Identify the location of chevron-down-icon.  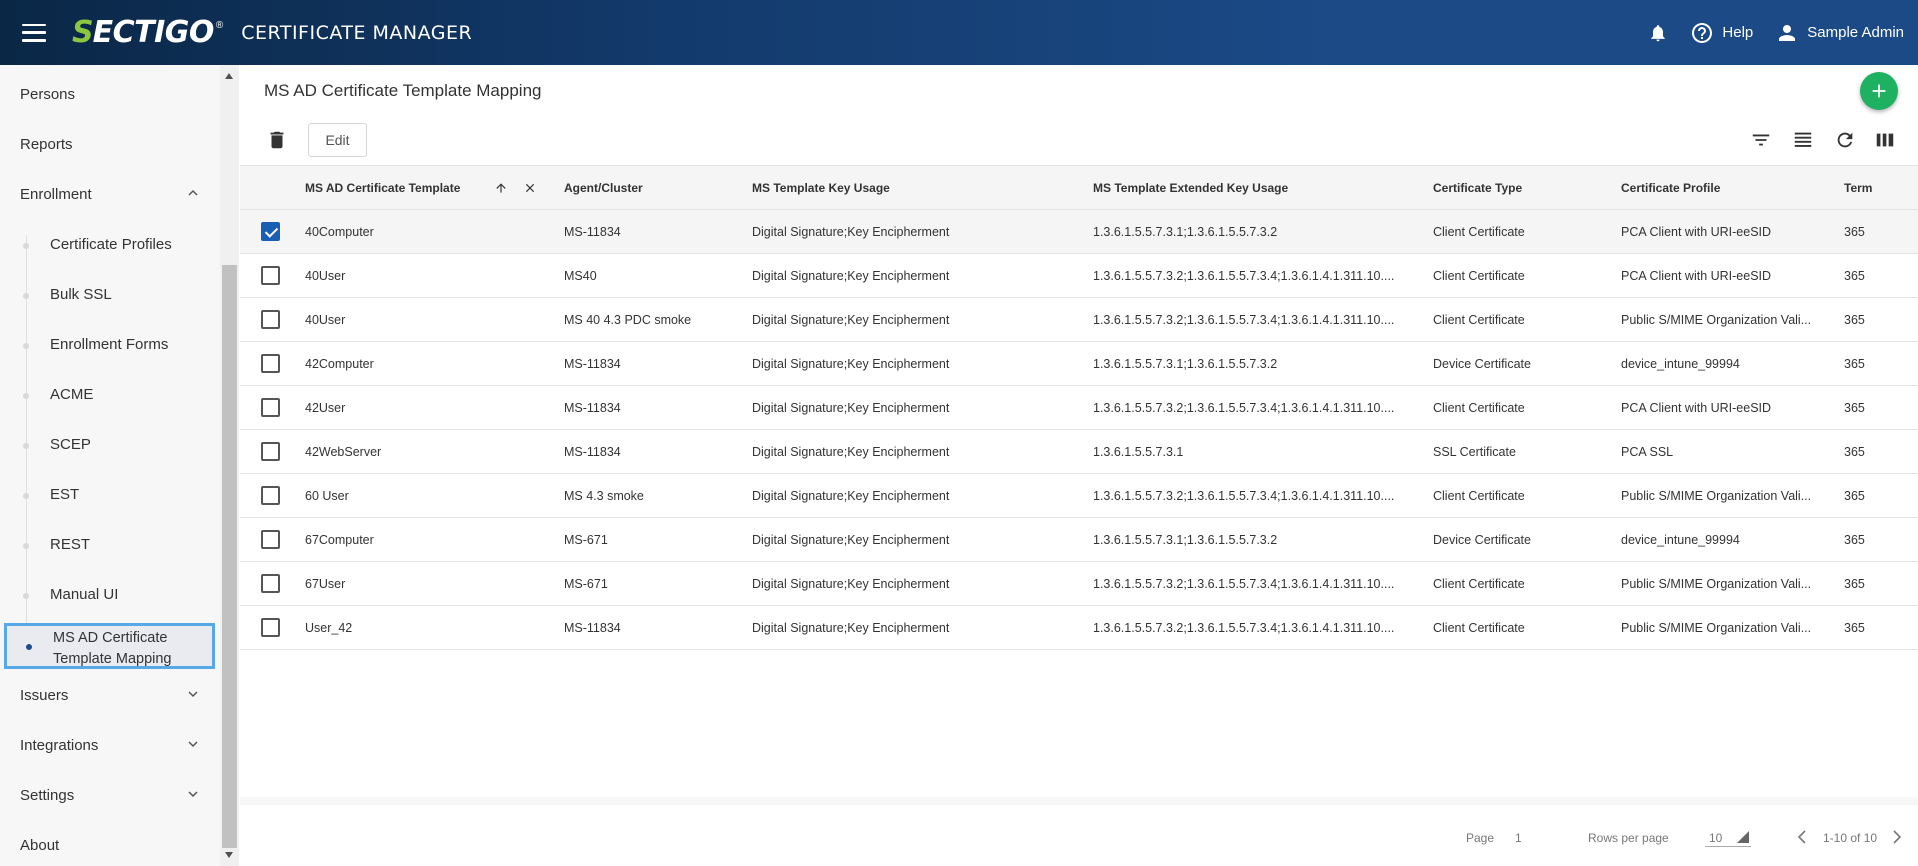
(193, 744).